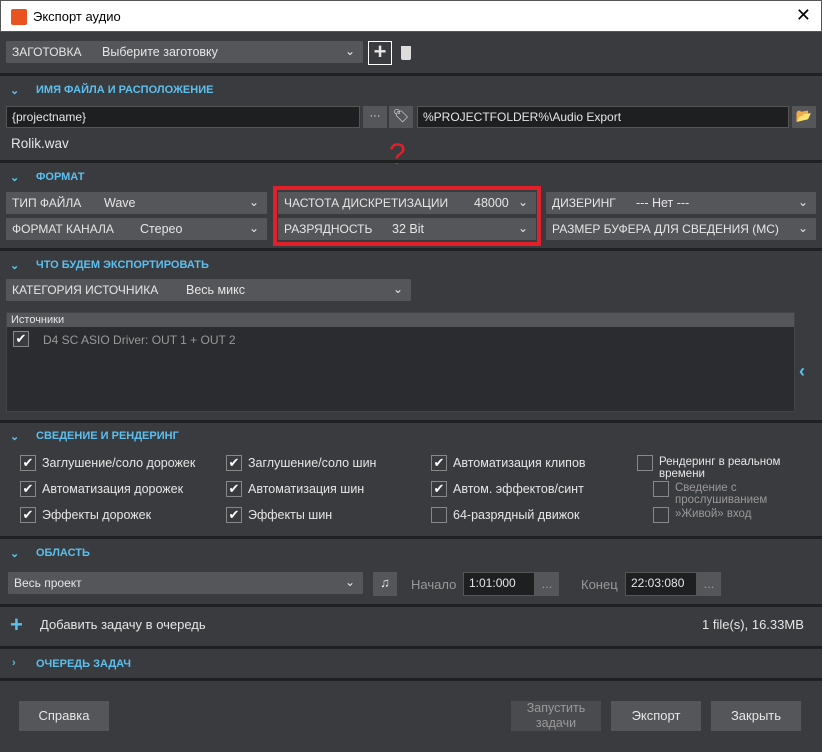  What do you see at coordinates (184, 52) in the screenshot?
I see `preset-dropdown: ЗАГОТОВКА Выберите заготовку ⌄` at bounding box center [184, 52].